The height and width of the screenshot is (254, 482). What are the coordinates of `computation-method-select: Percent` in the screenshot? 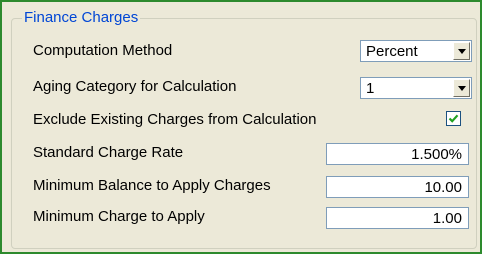 It's located at (416, 51).